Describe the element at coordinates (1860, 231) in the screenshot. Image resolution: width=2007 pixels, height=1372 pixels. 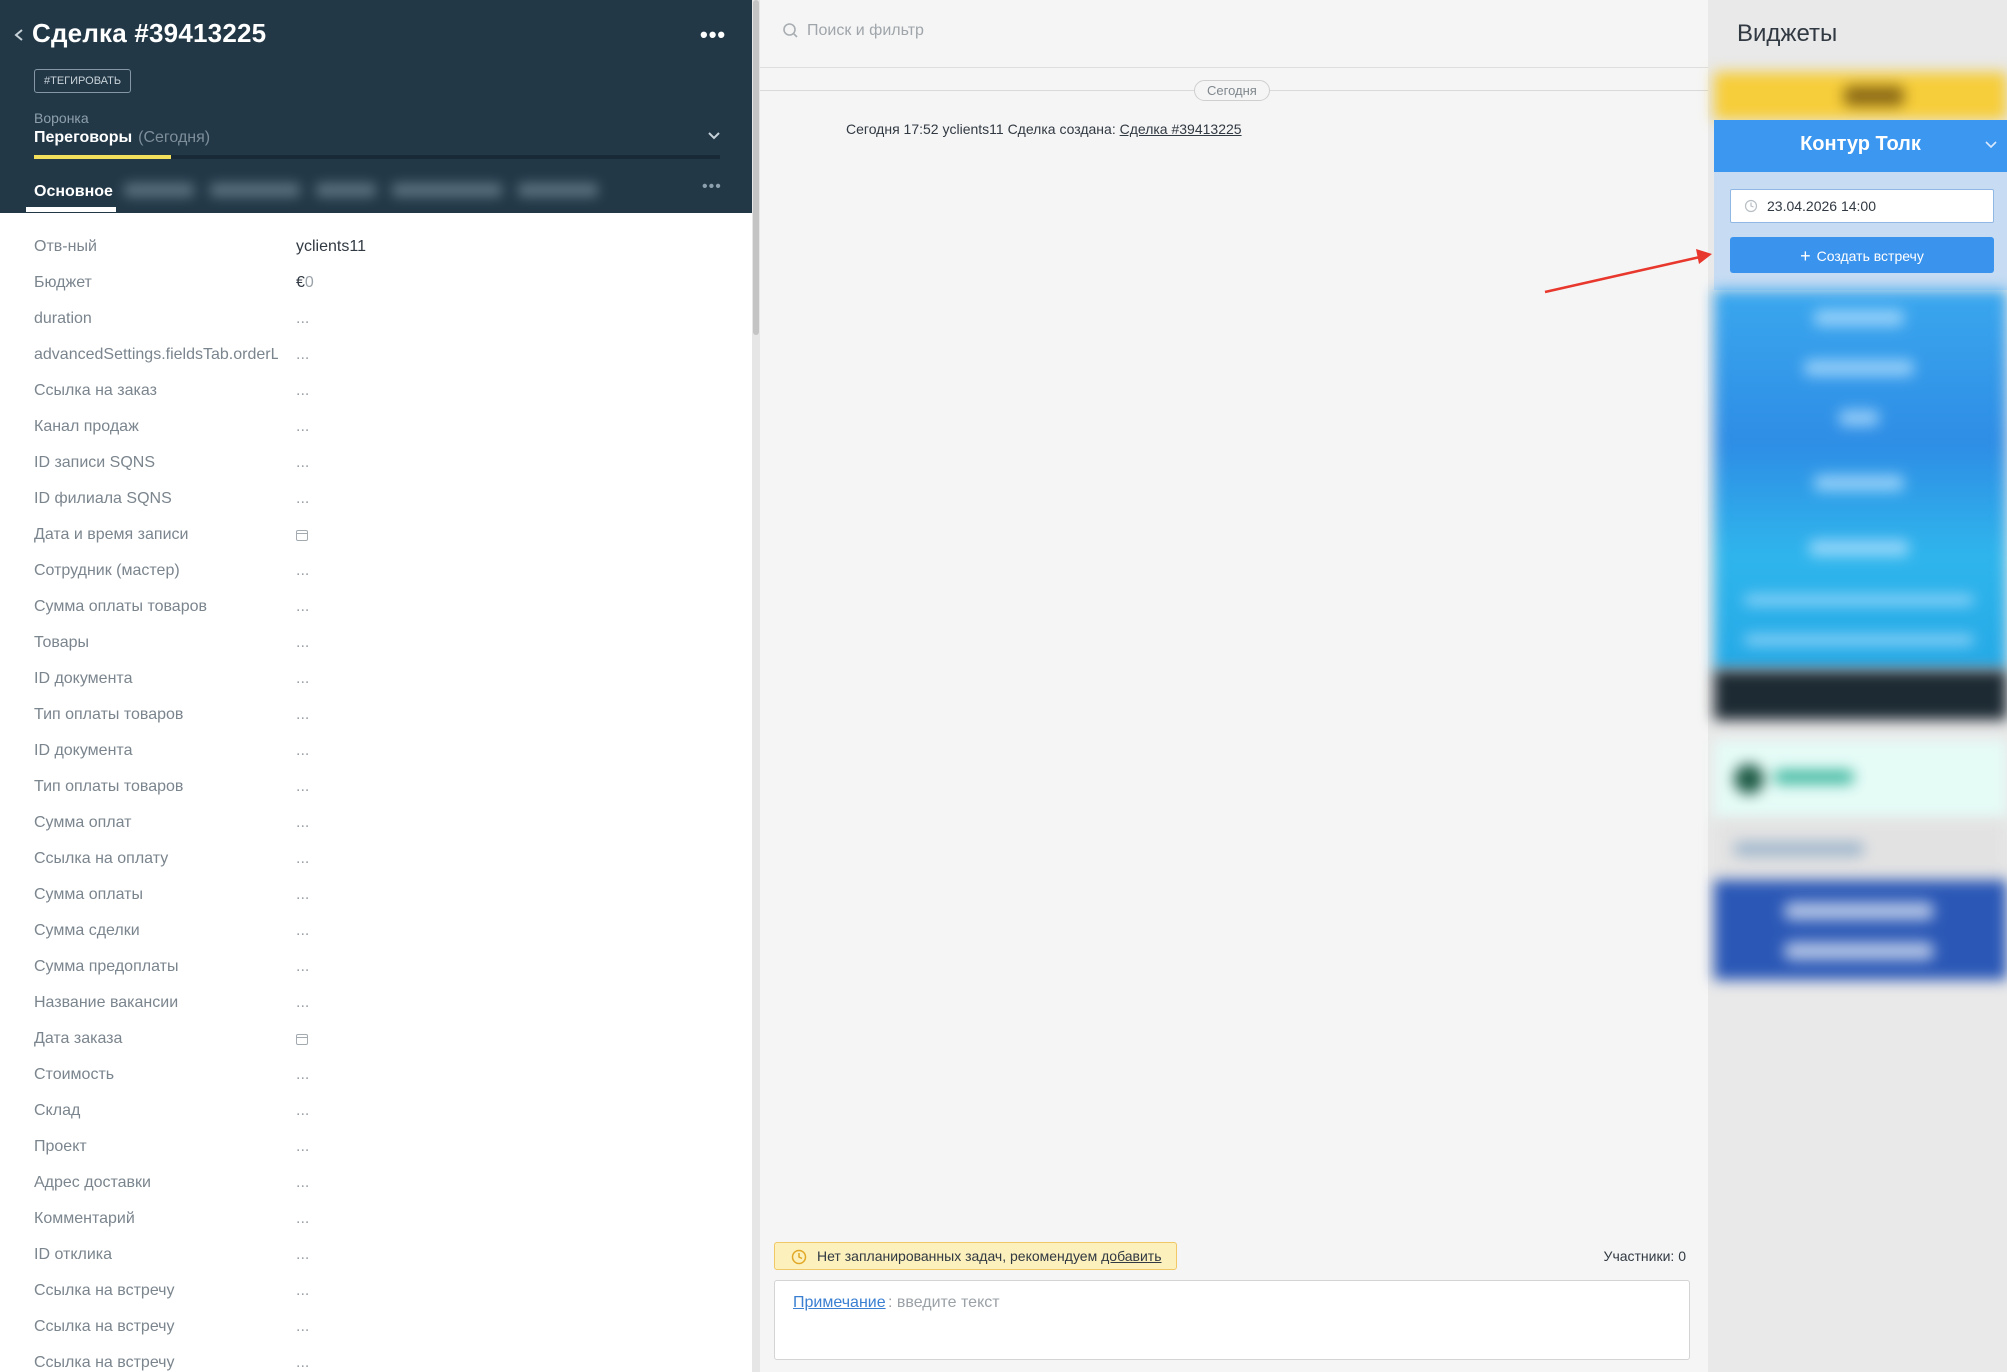
I see `kontur-widget-body: 23.04.2026 14:00 + Создать встречу` at that location.